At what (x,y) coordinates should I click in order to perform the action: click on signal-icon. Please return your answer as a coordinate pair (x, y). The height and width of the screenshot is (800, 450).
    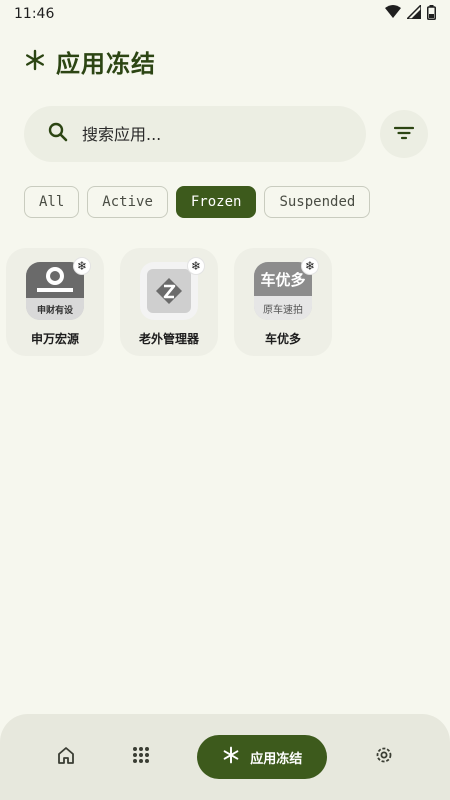
    Looking at the image, I should click on (413, 13).